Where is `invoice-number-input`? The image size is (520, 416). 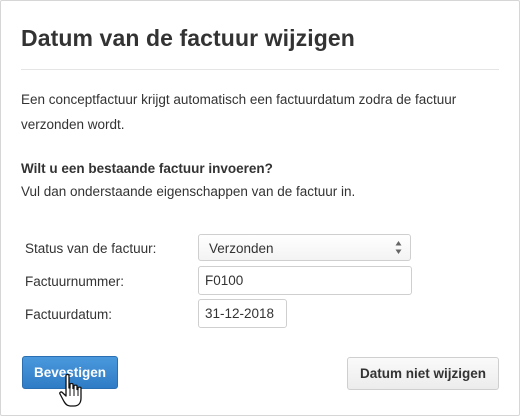
invoice-number-input is located at coordinates (305, 280).